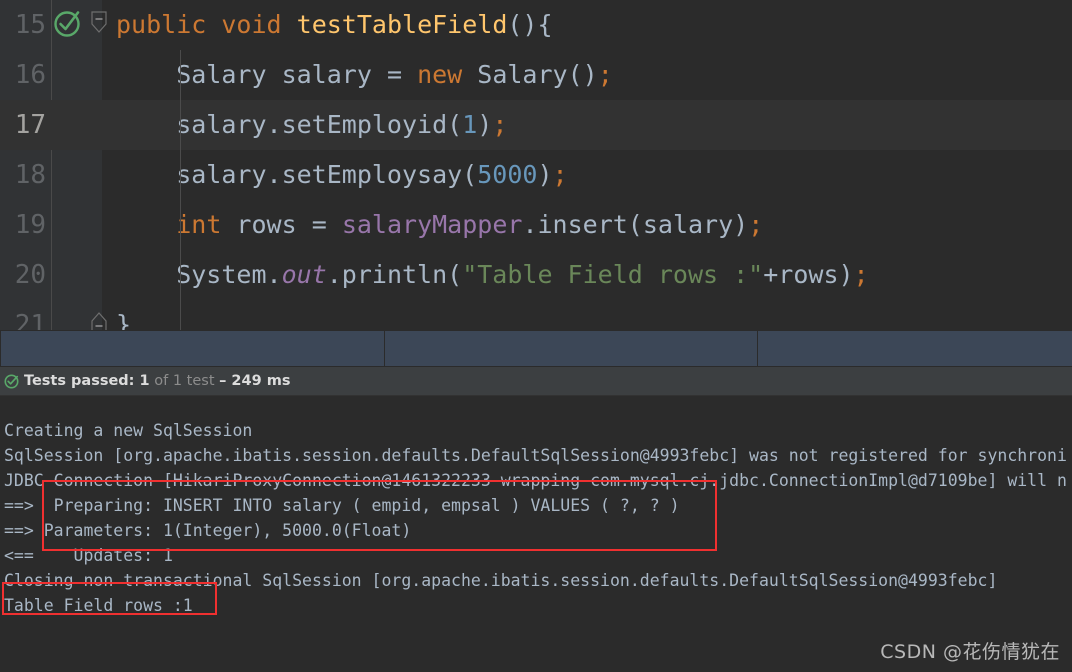 This screenshot has height=672, width=1072. I want to click on code-line-text: salary.setEmploysay(5000);, so click(588, 175).